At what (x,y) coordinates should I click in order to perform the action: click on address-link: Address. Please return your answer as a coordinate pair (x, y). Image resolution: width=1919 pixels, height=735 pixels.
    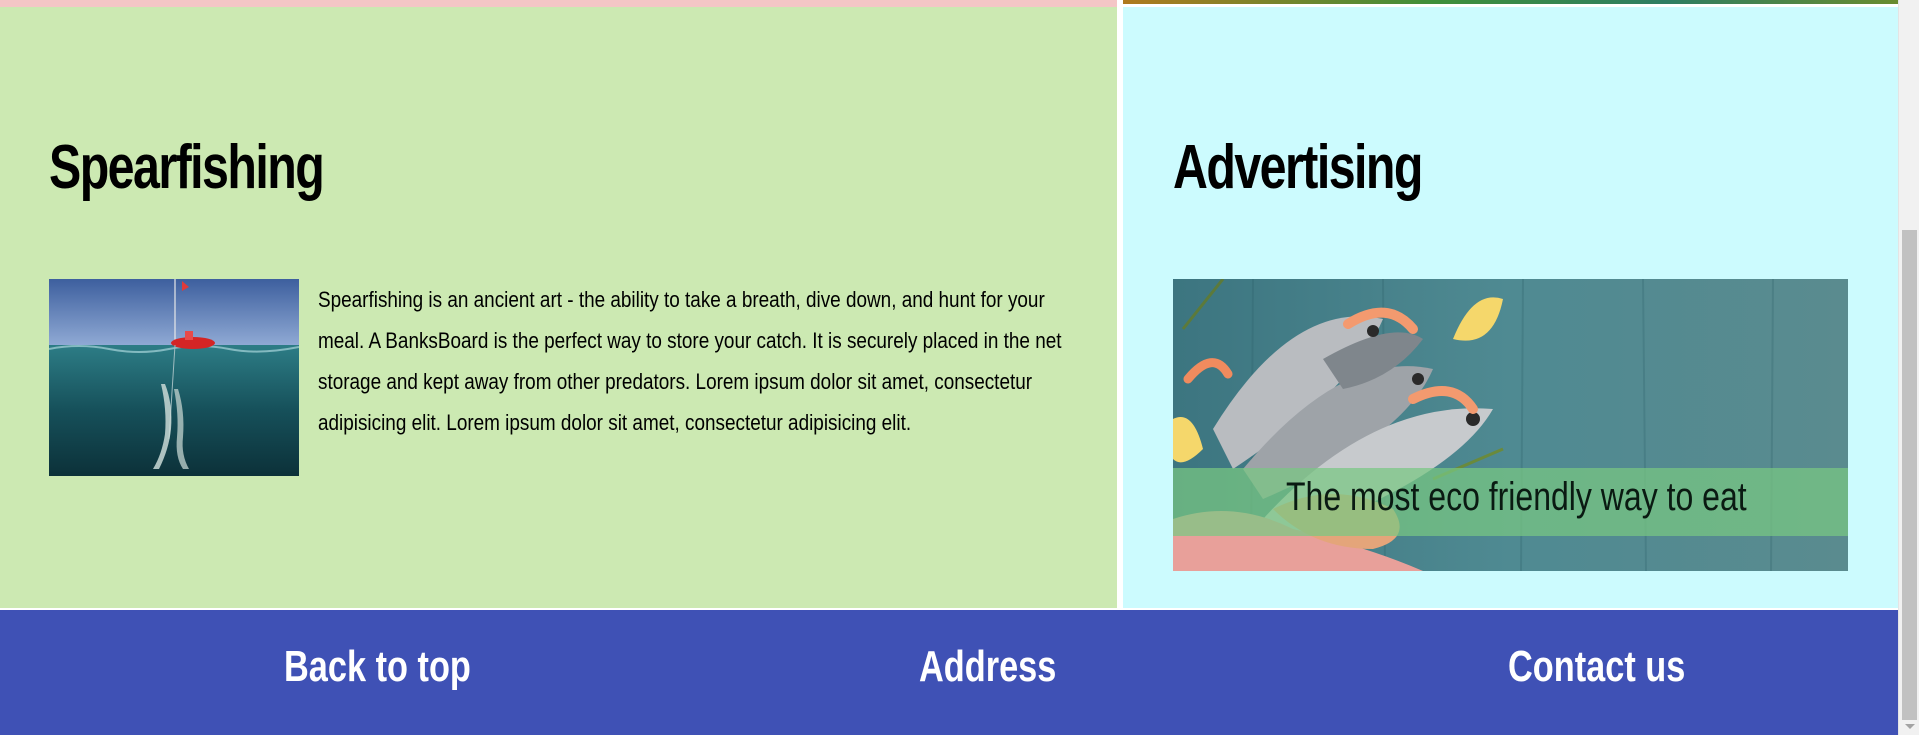
    Looking at the image, I should click on (987, 667).